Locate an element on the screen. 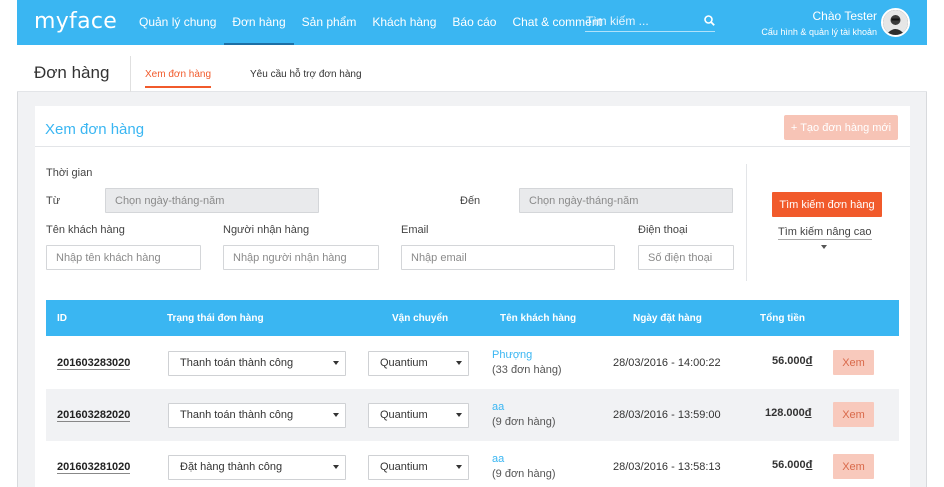  status-select: Đặt hàng thành công is located at coordinates (257, 467).